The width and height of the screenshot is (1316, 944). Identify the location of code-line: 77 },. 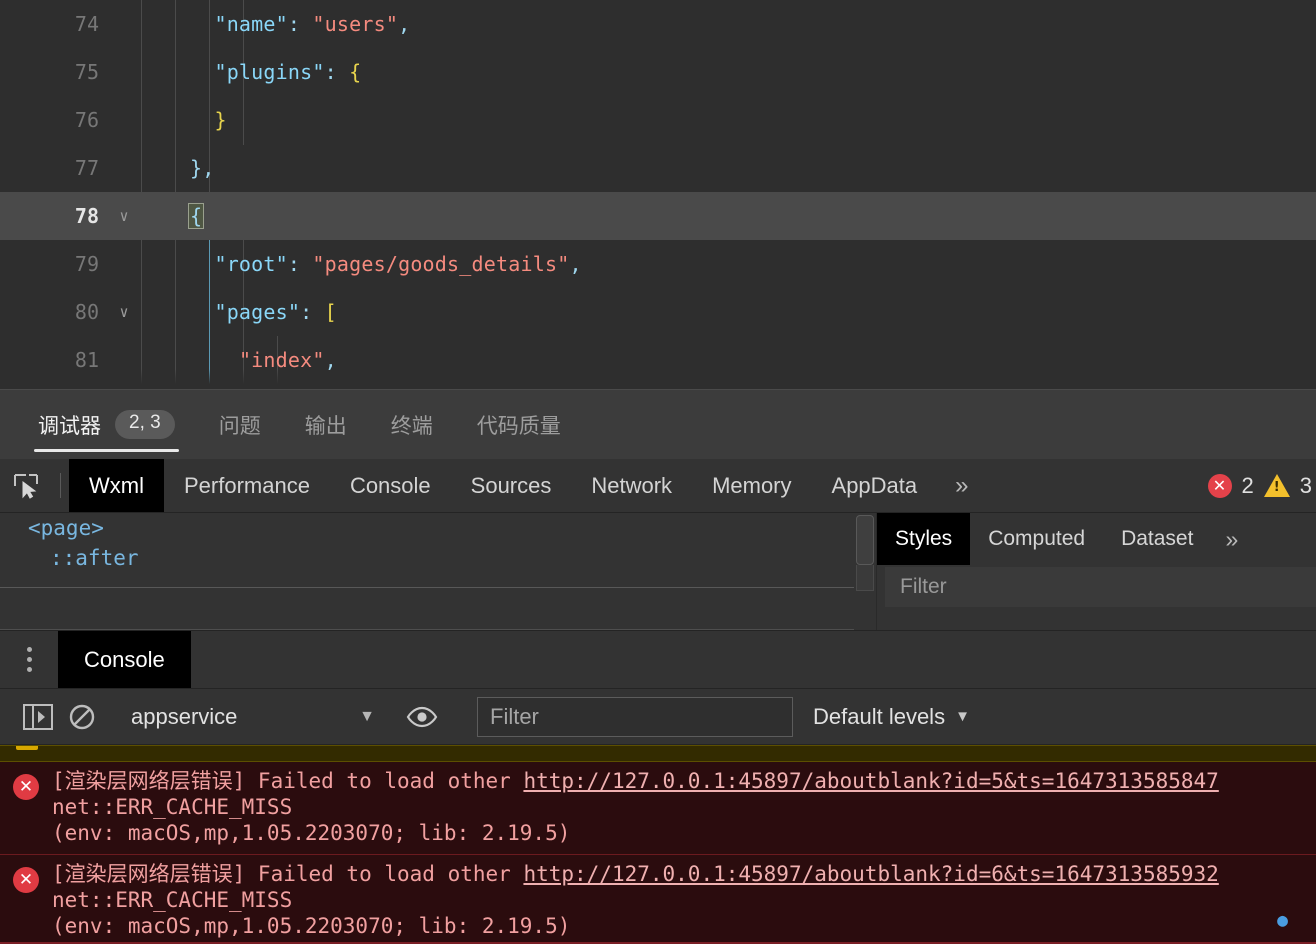
(658, 168).